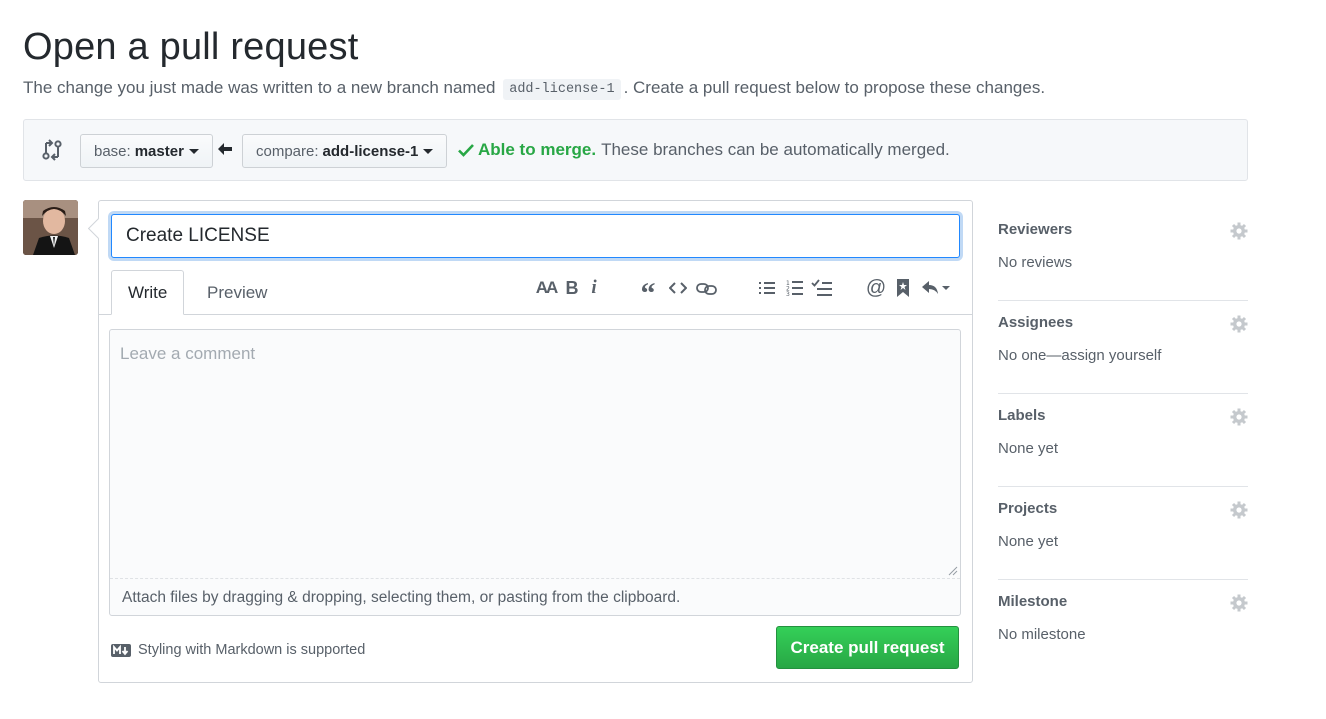 This screenshot has height=719, width=1326. I want to click on branch-name-code: add-license-1, so click(562, 89).